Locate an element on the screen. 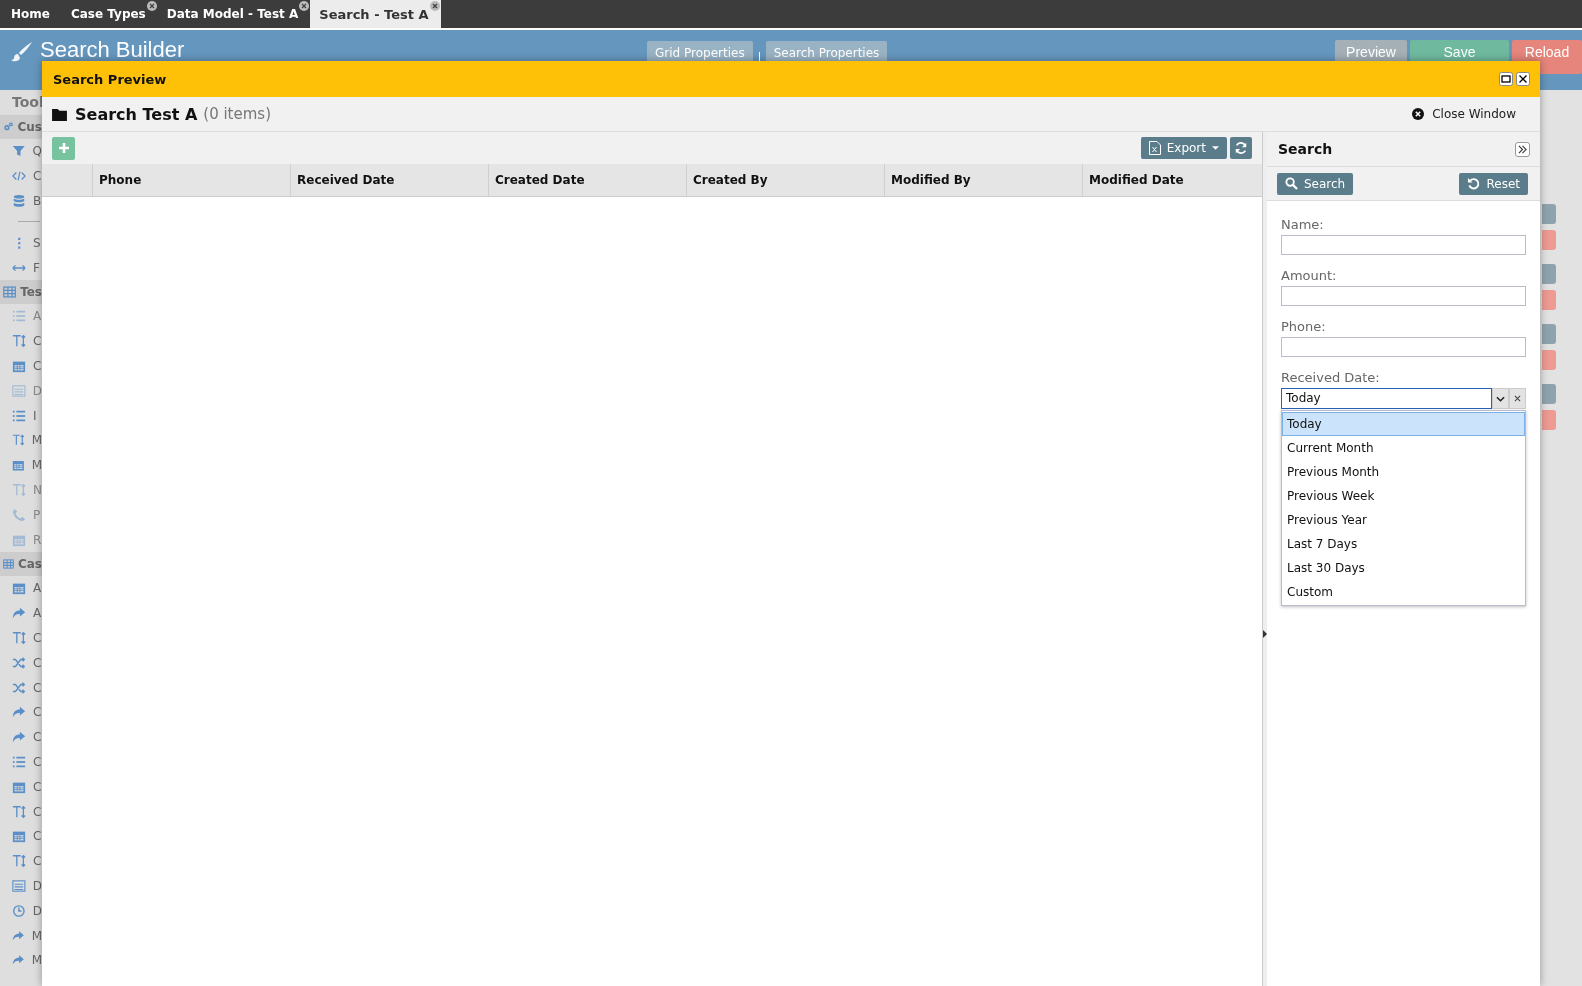 The image size is (1582, 986). column-header: Created Date is located at coordinates (587, 180).